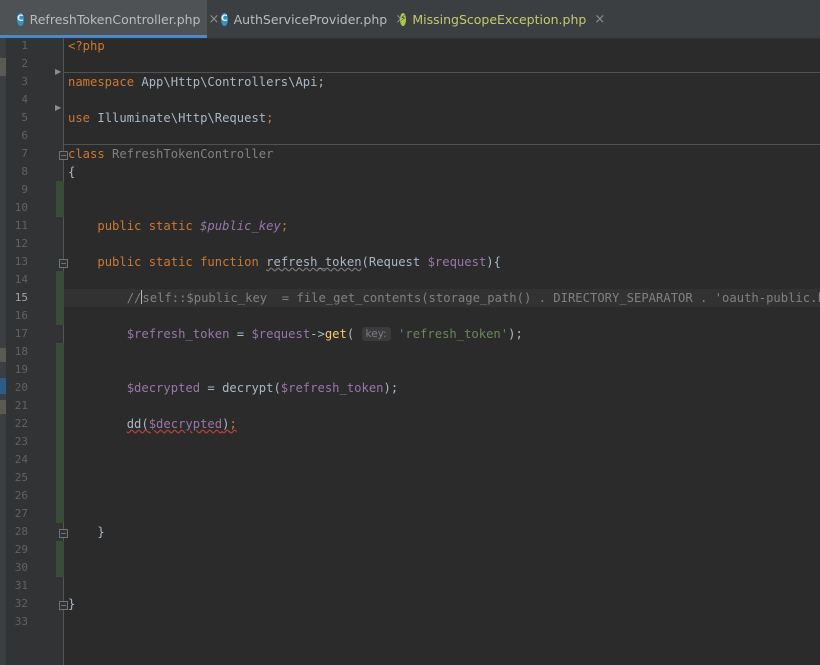  Describe the element at coordinates (115, 19) in the screenshot. I see `tab-label: RefreshTokenController.php` at that location.